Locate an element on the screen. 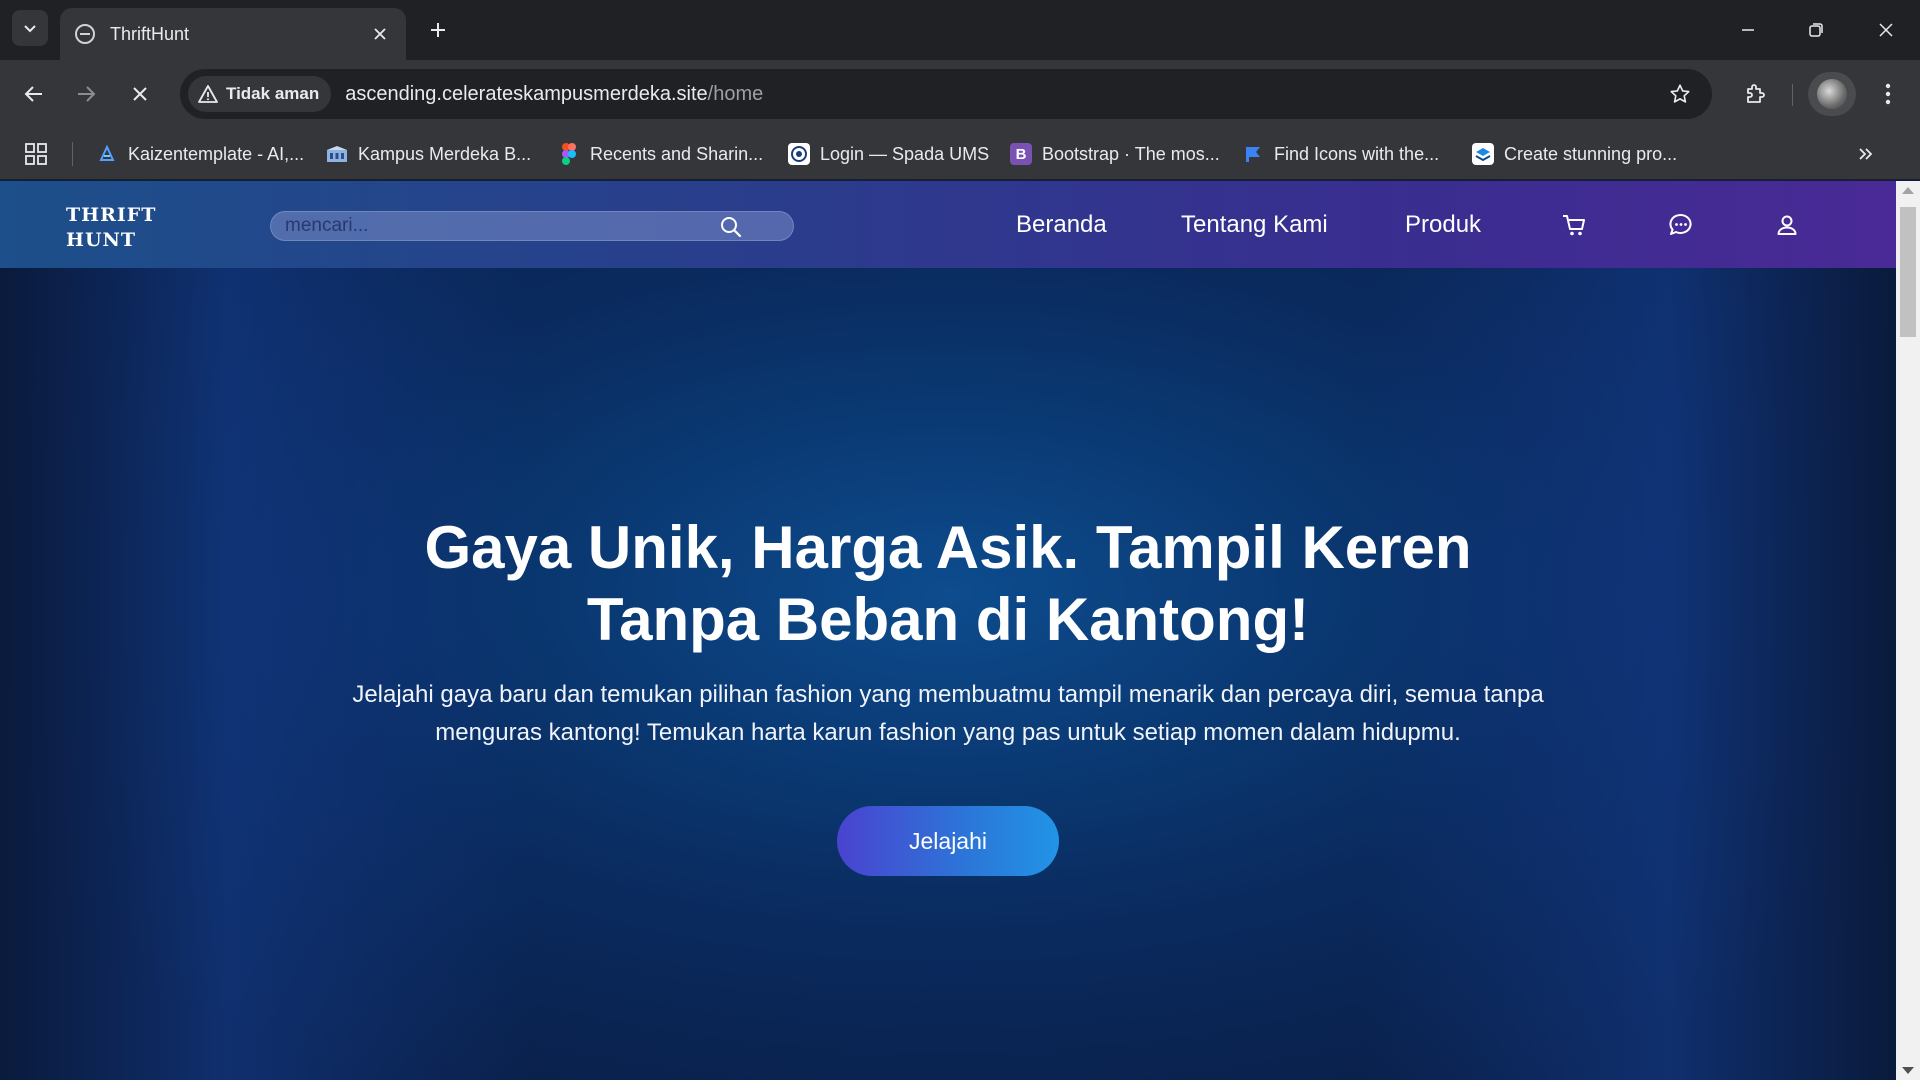  site-search is located at coordinates (532, 226).